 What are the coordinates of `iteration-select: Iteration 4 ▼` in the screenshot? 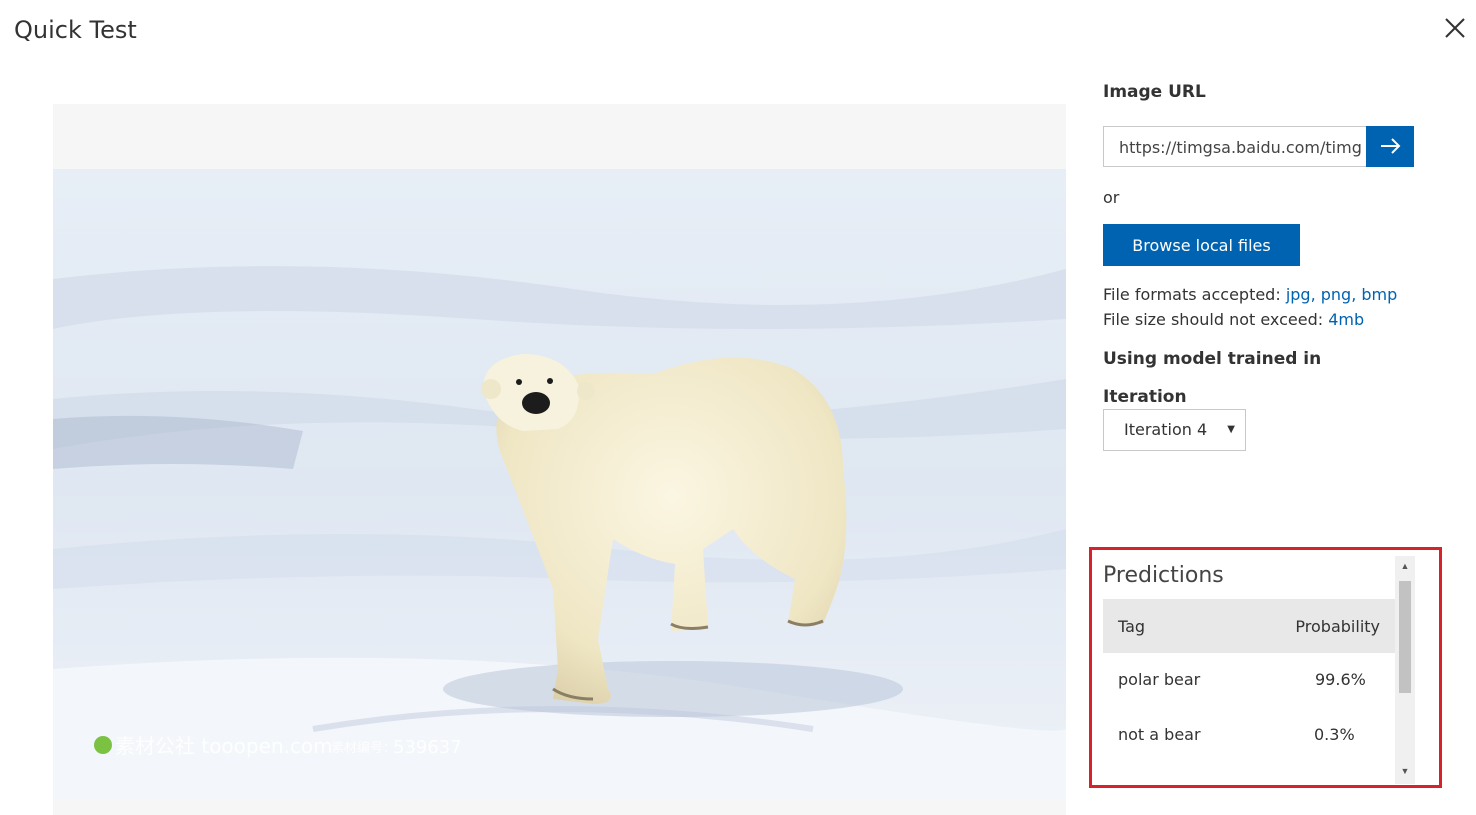 It's located at (1174, 430).